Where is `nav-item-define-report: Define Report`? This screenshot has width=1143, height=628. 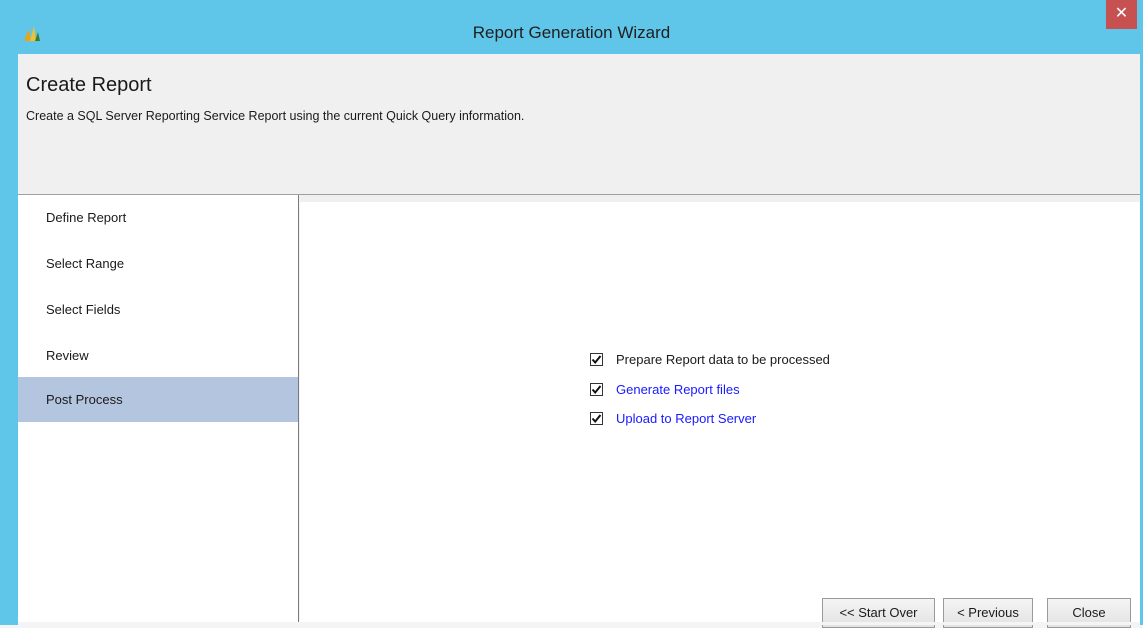 nav-item-define-report: Define Report is located at coordinates (158, 217).